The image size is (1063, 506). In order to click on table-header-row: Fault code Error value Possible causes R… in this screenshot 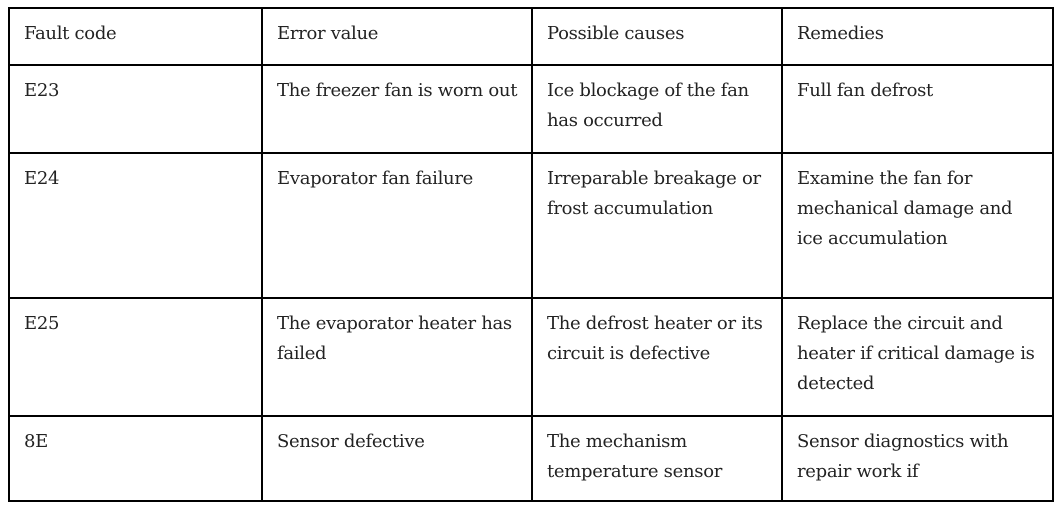, I will do `click(531, 36)`.